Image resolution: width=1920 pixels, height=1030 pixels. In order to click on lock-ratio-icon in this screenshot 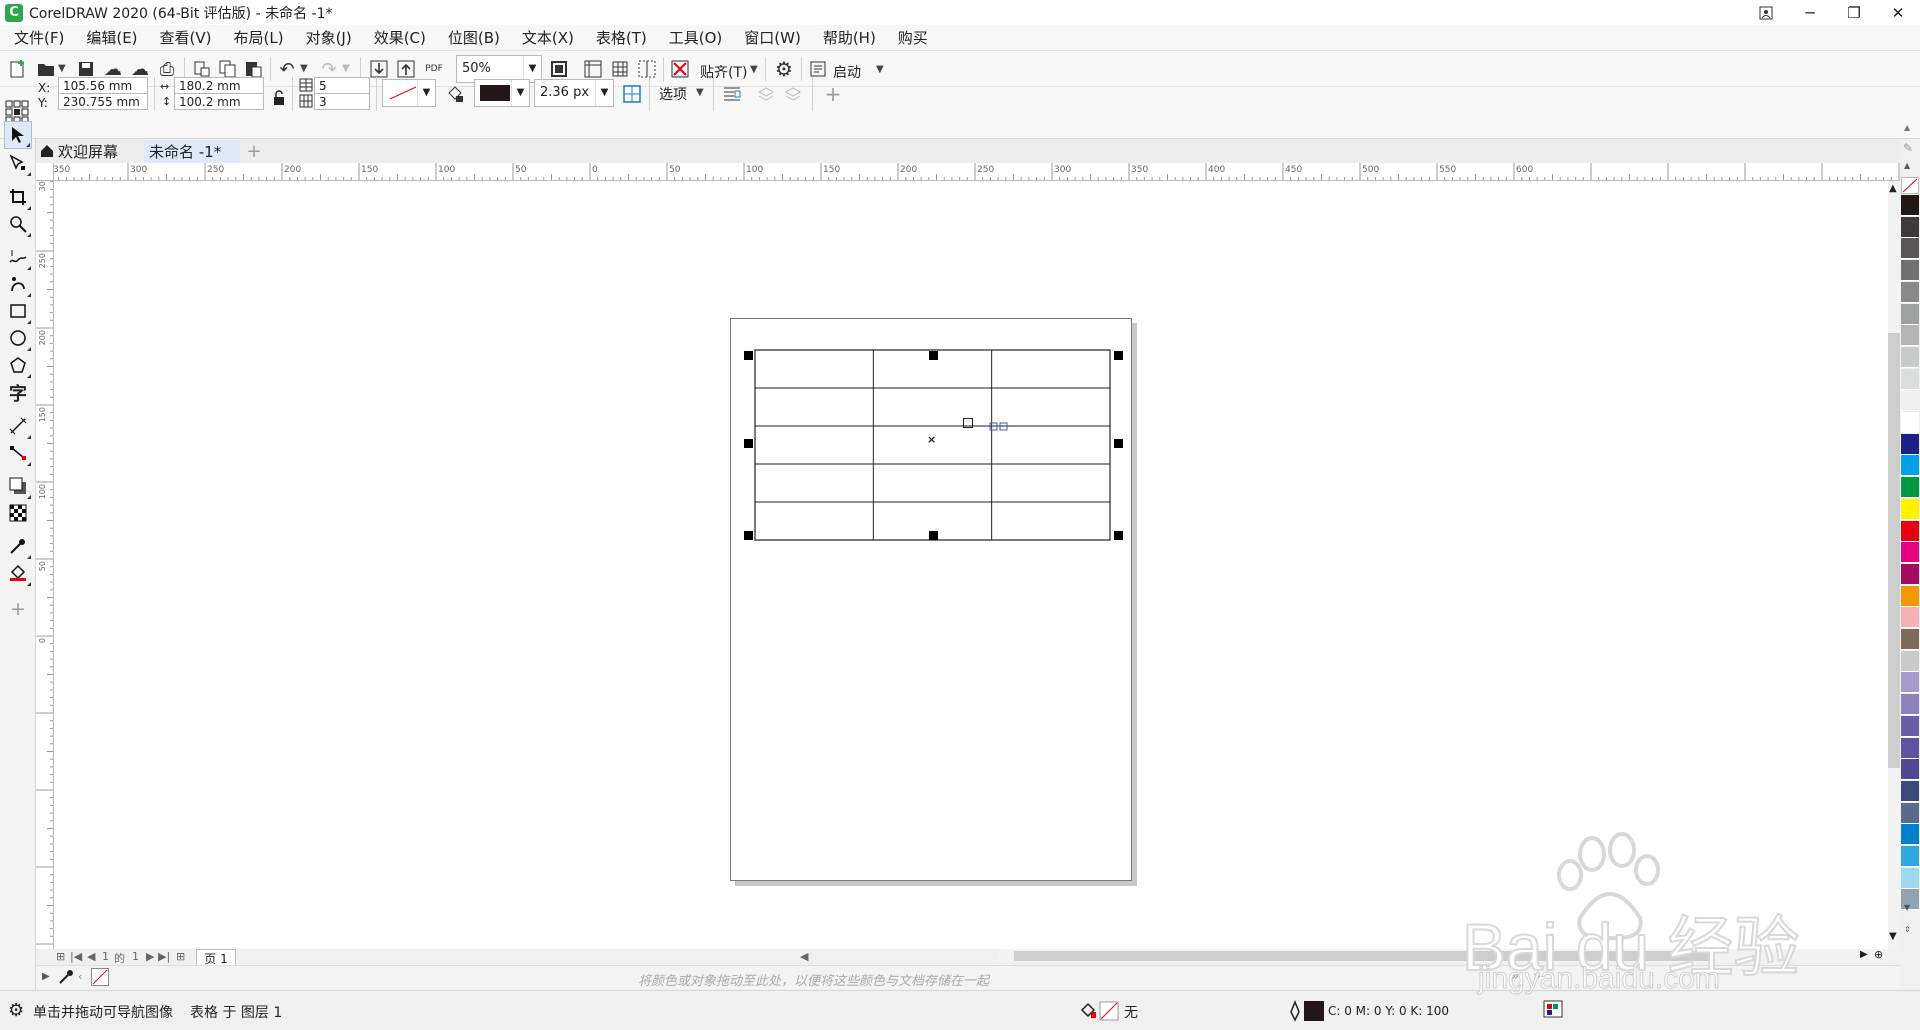, I will do `click(279, 98)`.